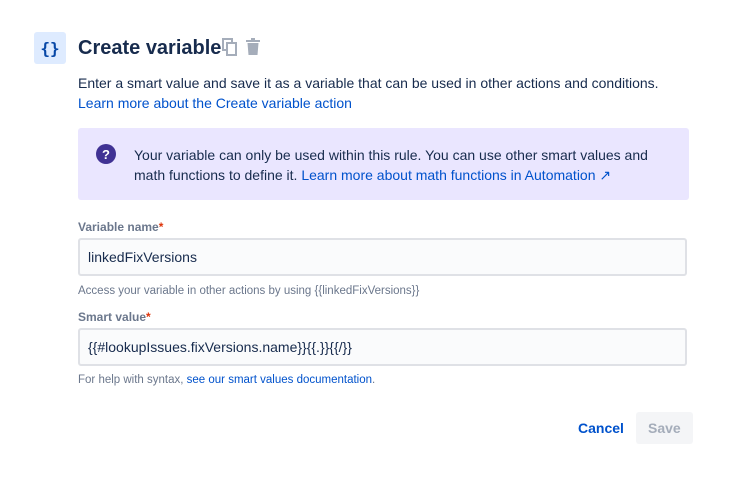 The width and height of the screenshot is (742, 479). Describe the element at coordinates (50, 48) in the screenshot. I see `variable-icon: {}` at that location.